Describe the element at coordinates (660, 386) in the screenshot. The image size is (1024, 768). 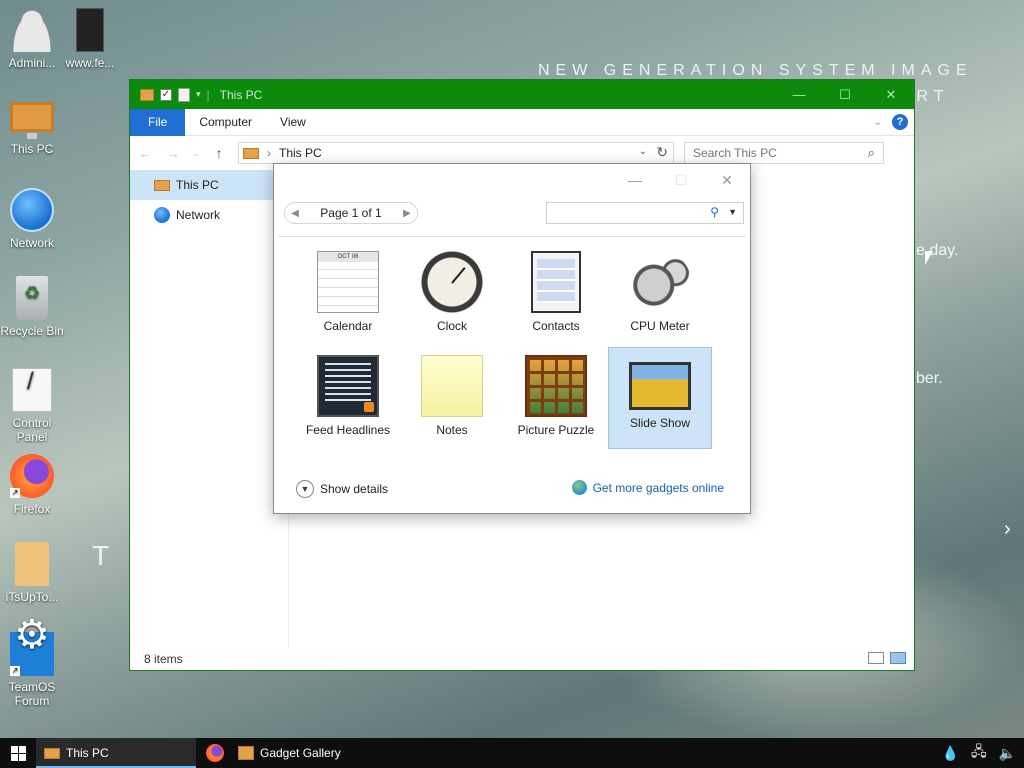
I see `slide-show-icon` at that location.